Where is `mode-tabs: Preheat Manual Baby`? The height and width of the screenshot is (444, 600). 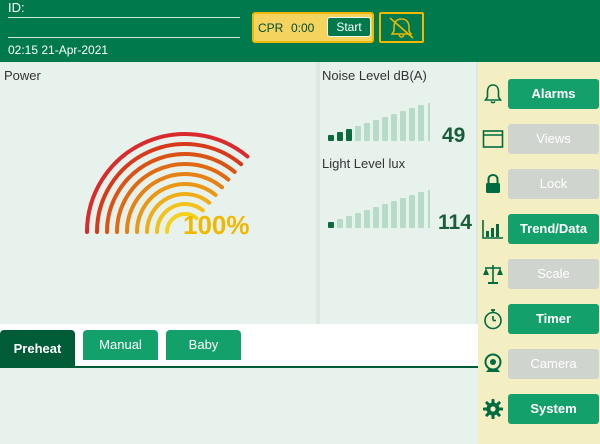
mode-tabs: Preheat Manual Baby is located at coordinates (239, 346).